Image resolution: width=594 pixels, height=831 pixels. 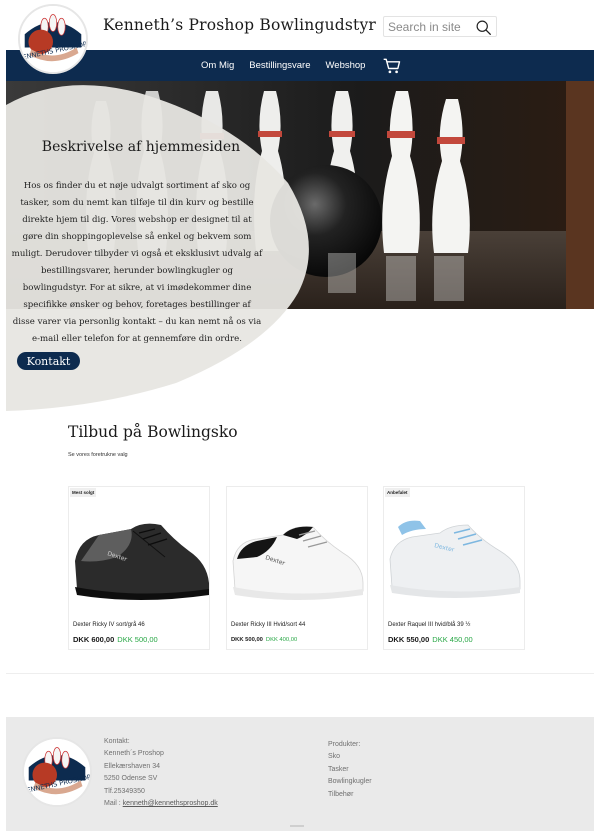 What do you see at coordinates (397, 492) in the screenshot?
I see `product-badge: Anbefalet` at bounding box center [397, 492].